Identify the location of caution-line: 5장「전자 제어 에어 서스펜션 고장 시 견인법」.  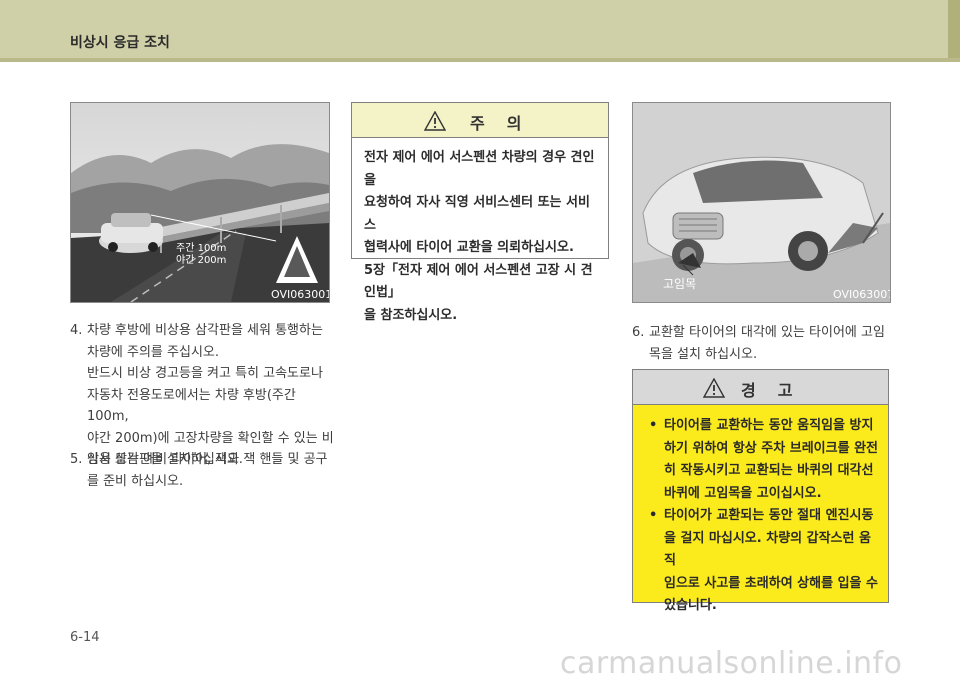
(478, 281).